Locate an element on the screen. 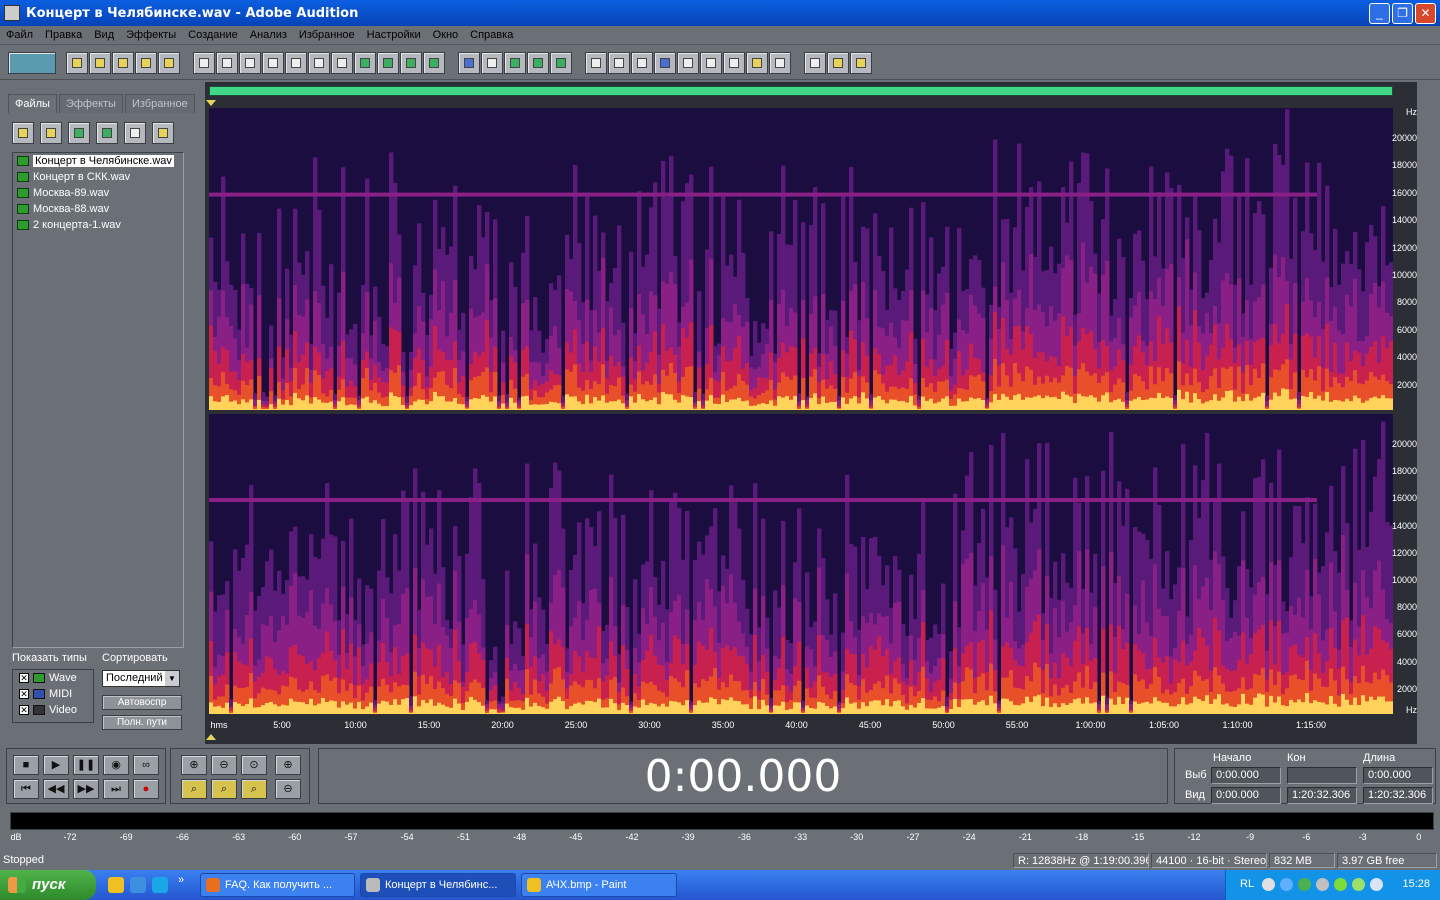 The width and height of the screenshot is (1440, 900). tools-icon is located at coordinates (838, 63).